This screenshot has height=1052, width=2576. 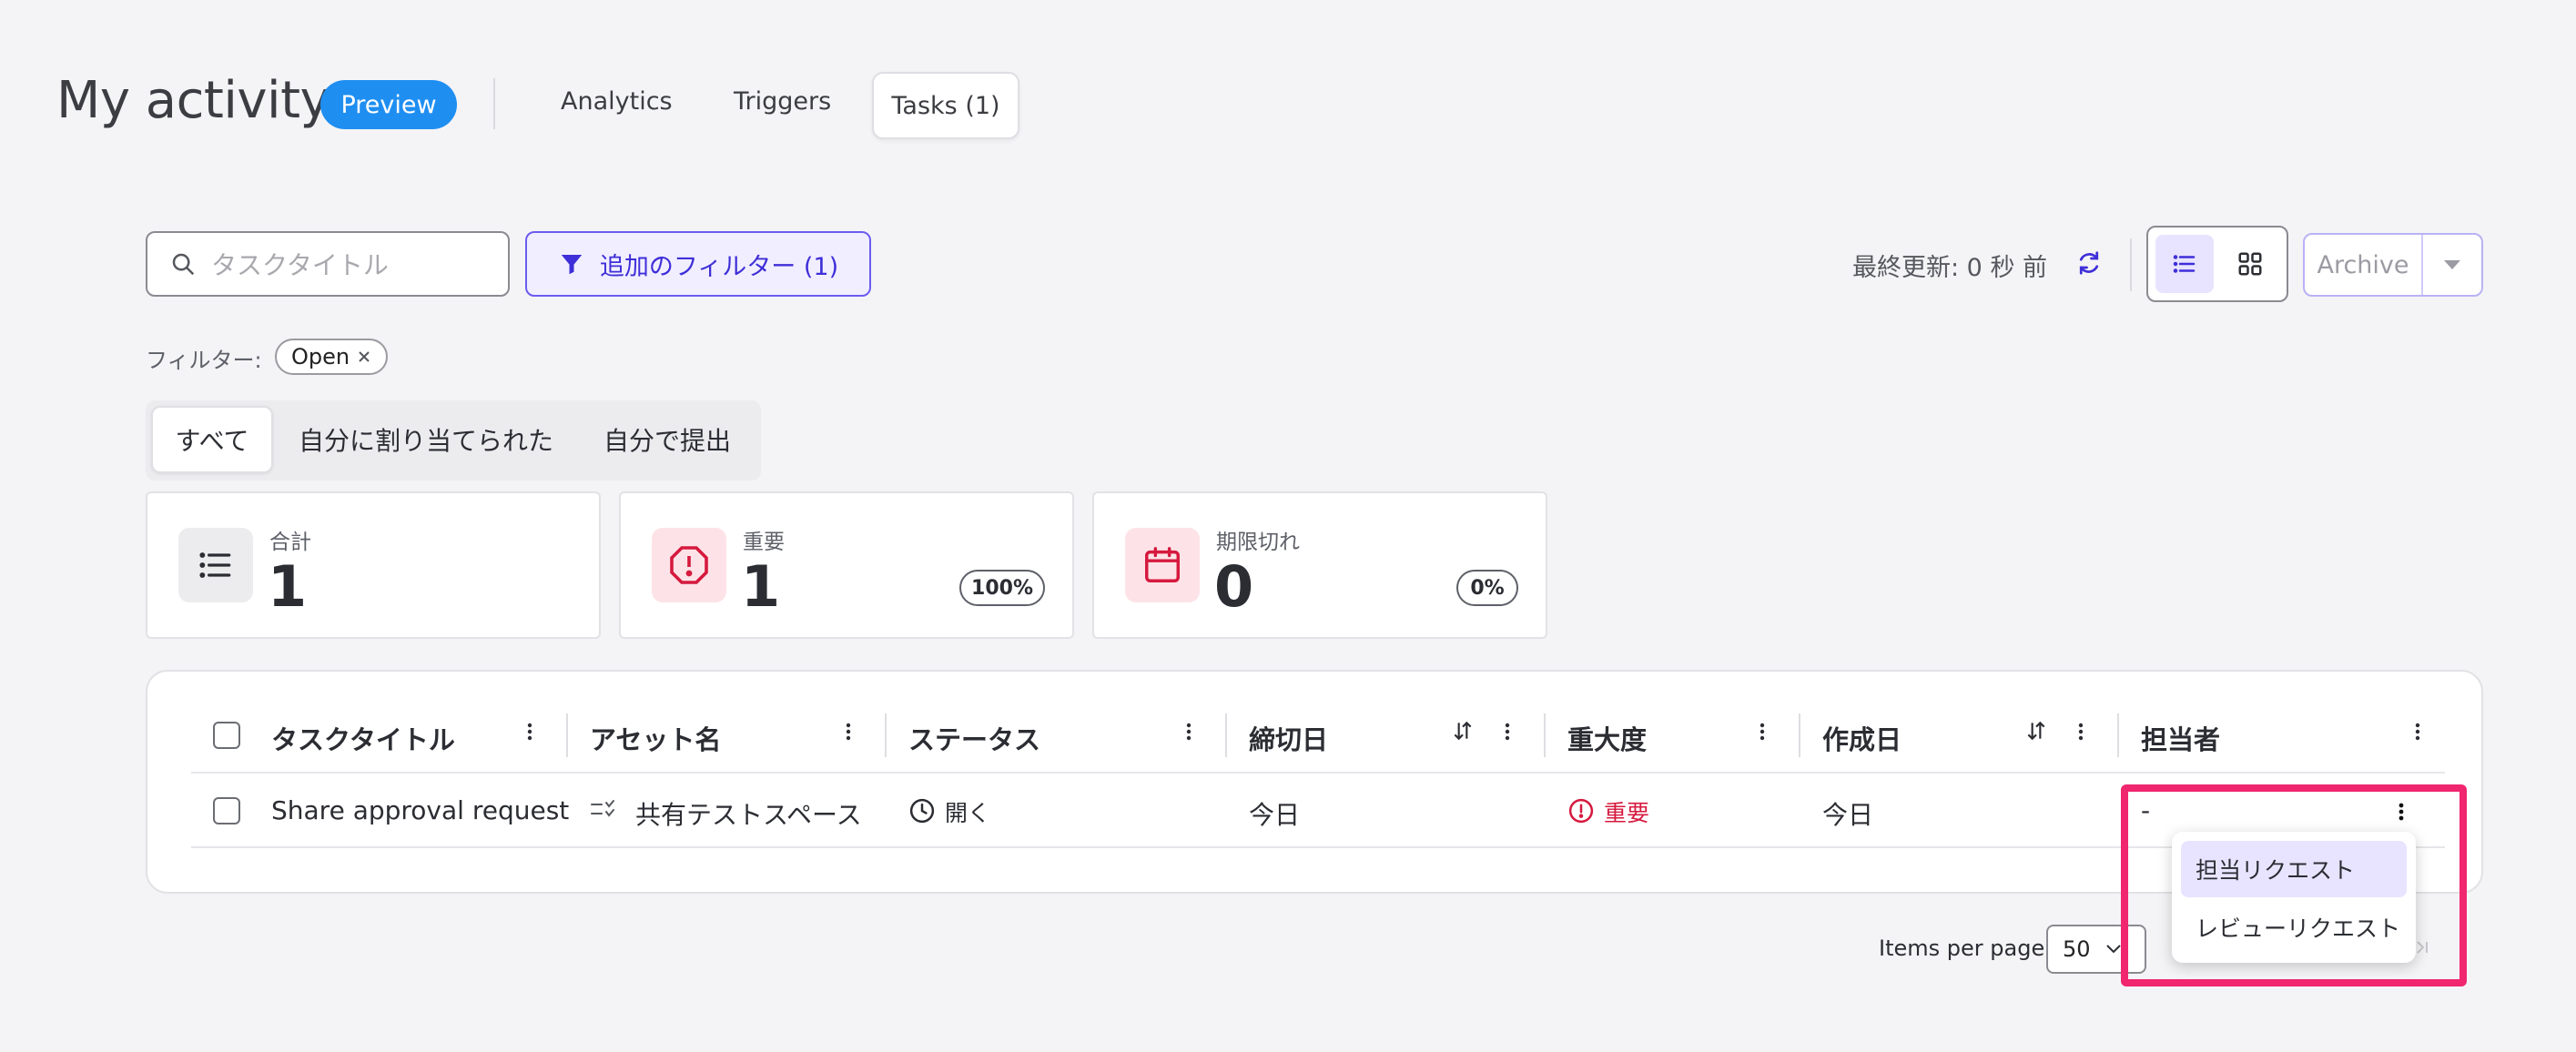 What do you see at coordinates (300, 265) in the screenshot?
I see `search-placeholder: タスクタイトル` at bounding box center [300, 265].